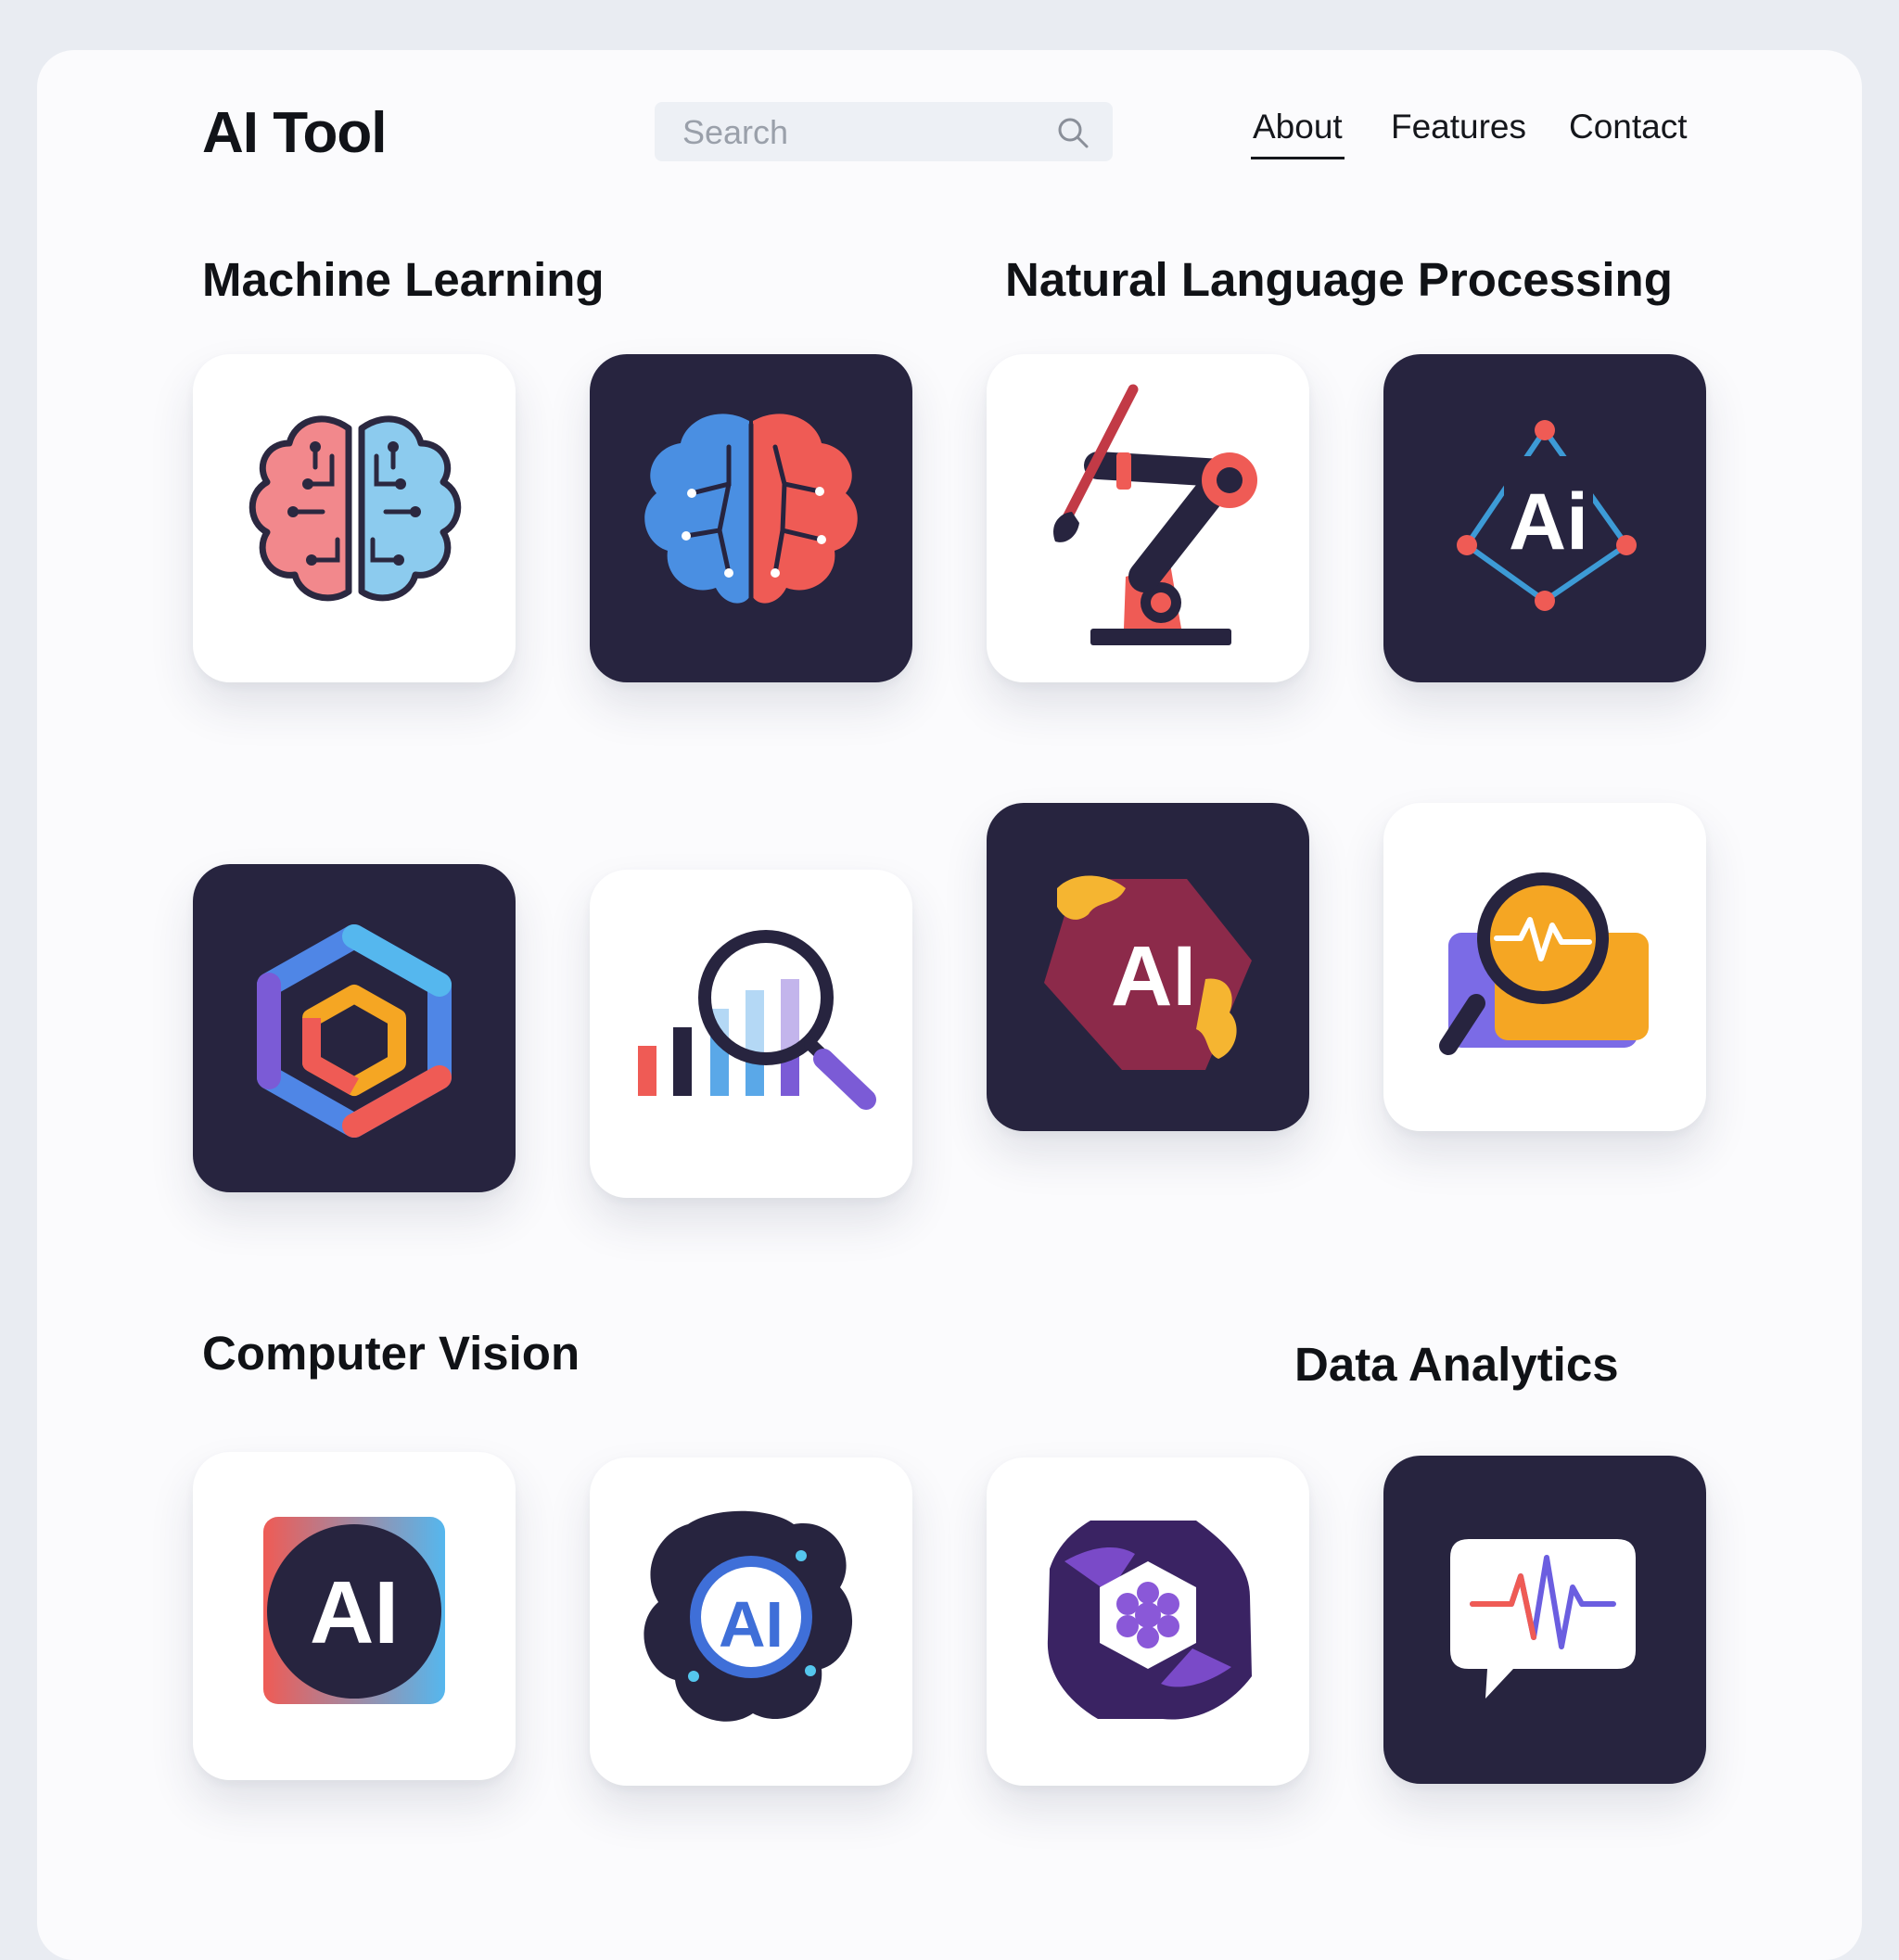 This screenshot has width=1899, height=1960. Describe the element at coordinates (1628, 127) in the screenshot. I see `nav-contact: Contact` at that location.